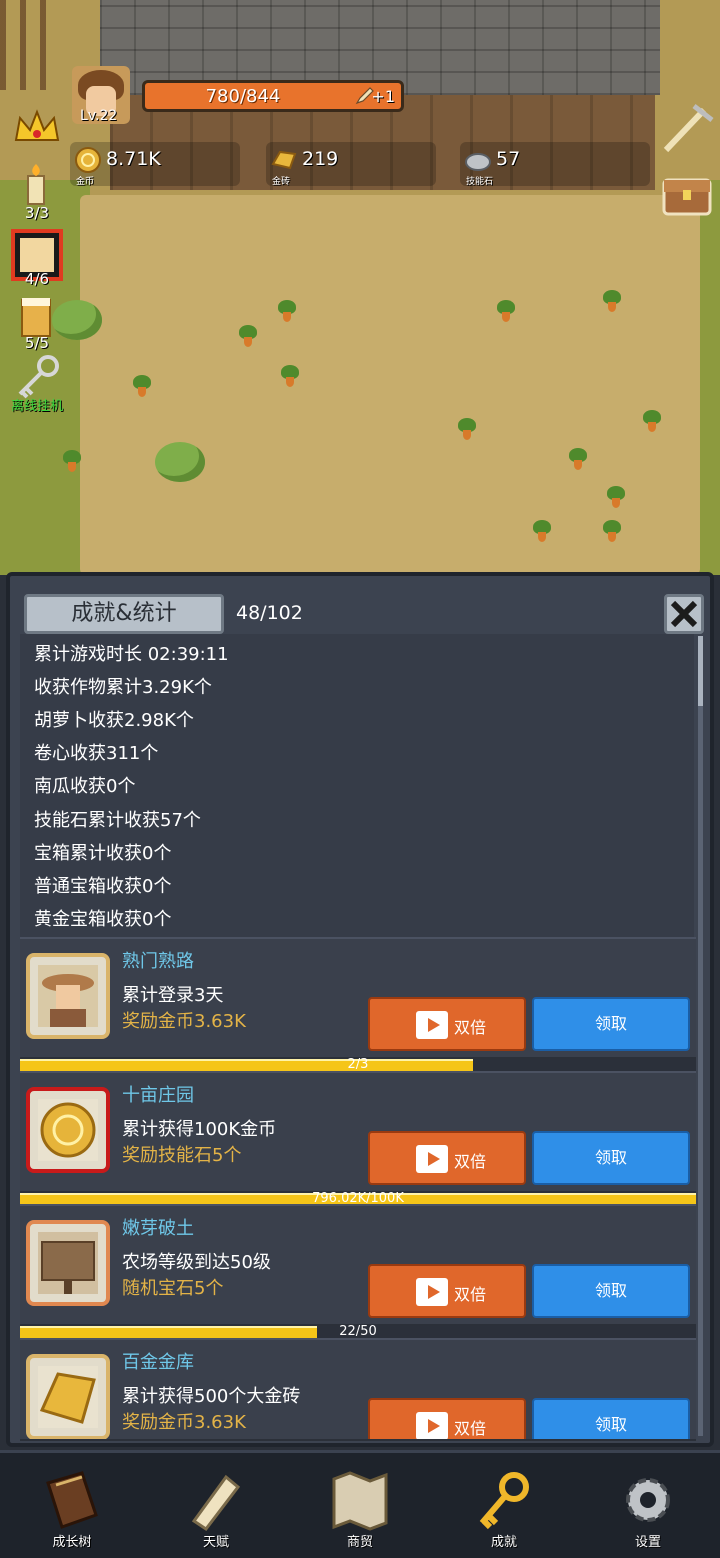 Image resolution: width=720 pixels, height=1558 pixels. Describe the element at coordinates (700, 671) in the screenshot. I see `scrollbar-thumb` at that location.